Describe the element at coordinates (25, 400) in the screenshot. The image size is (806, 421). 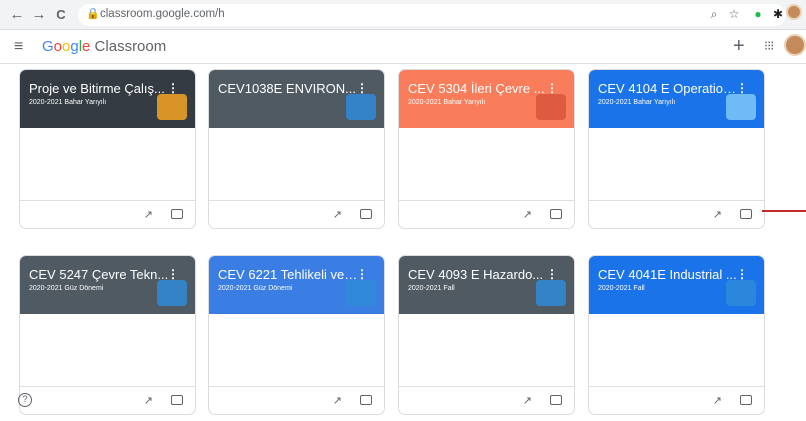
I see `help-icon: ?` at that location.